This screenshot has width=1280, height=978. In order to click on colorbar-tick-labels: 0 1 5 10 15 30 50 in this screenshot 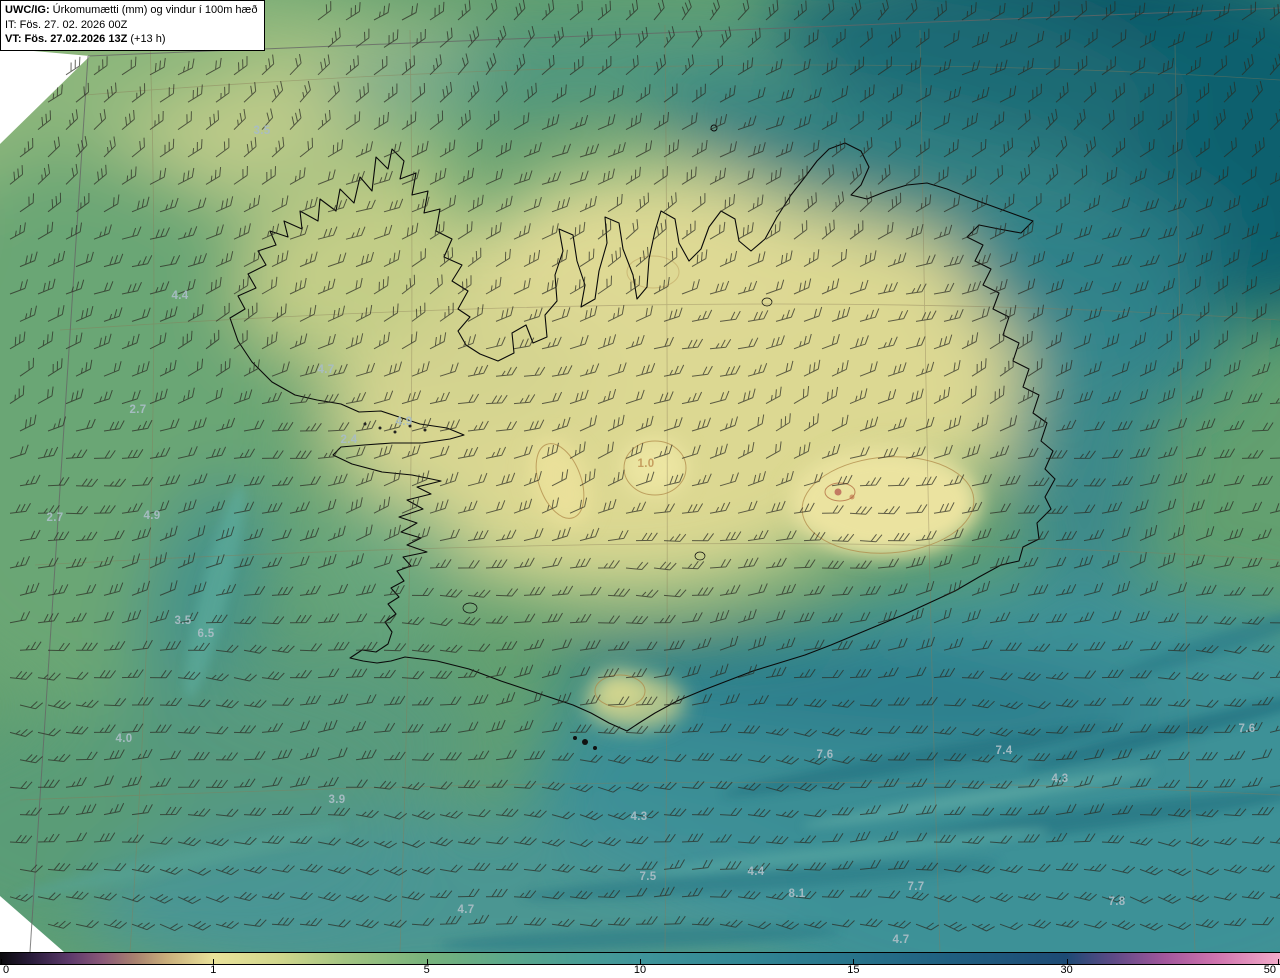, I will do `click(640, 970)`.